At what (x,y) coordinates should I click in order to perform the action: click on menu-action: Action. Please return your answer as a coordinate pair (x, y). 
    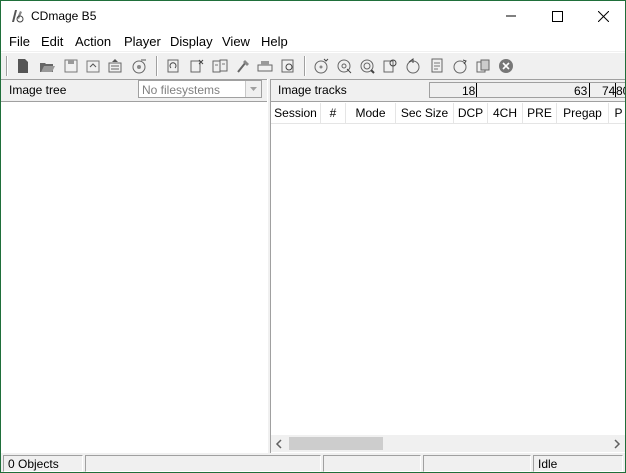
    Looking at the image, I should click on (93, 41).